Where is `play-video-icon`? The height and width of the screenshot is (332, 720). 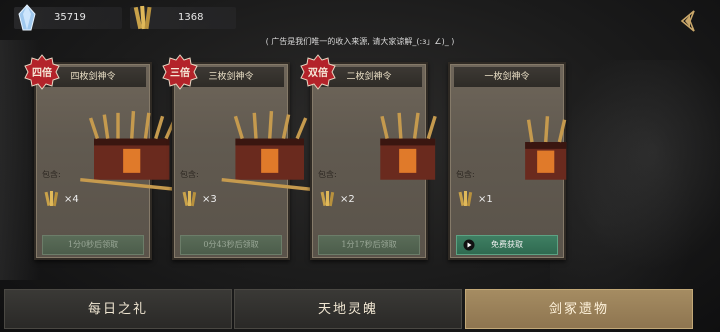
play-video-icon is located at coordinates (469, 245).